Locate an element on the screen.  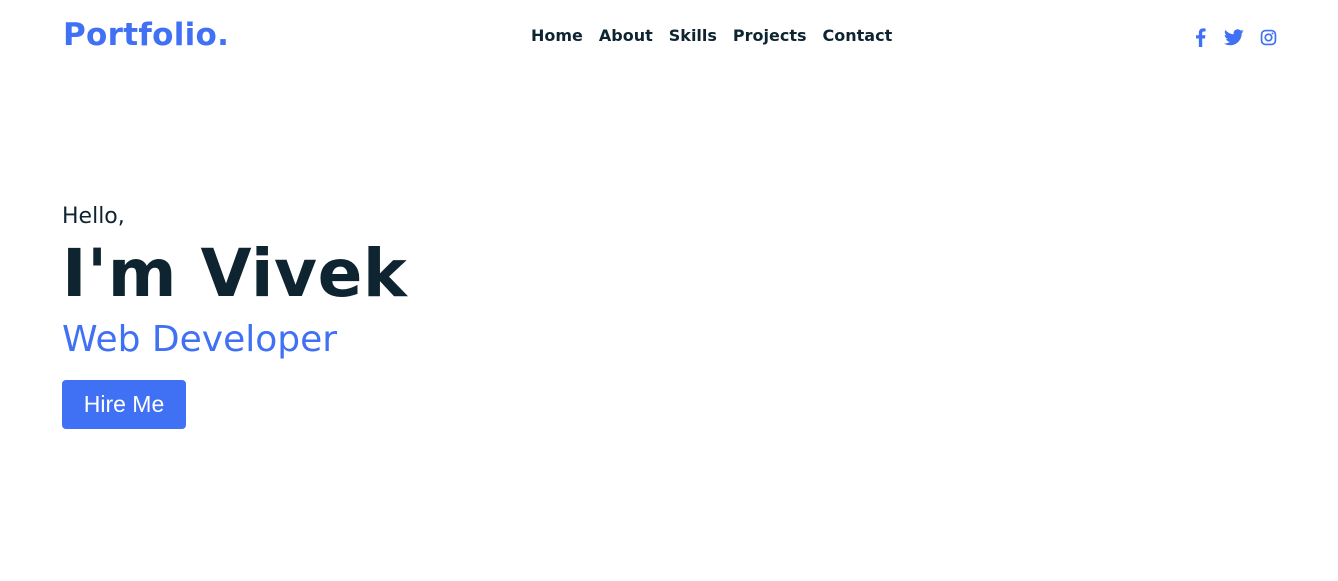
nav-item-contact: Contact is located at coordinates (858, 35).